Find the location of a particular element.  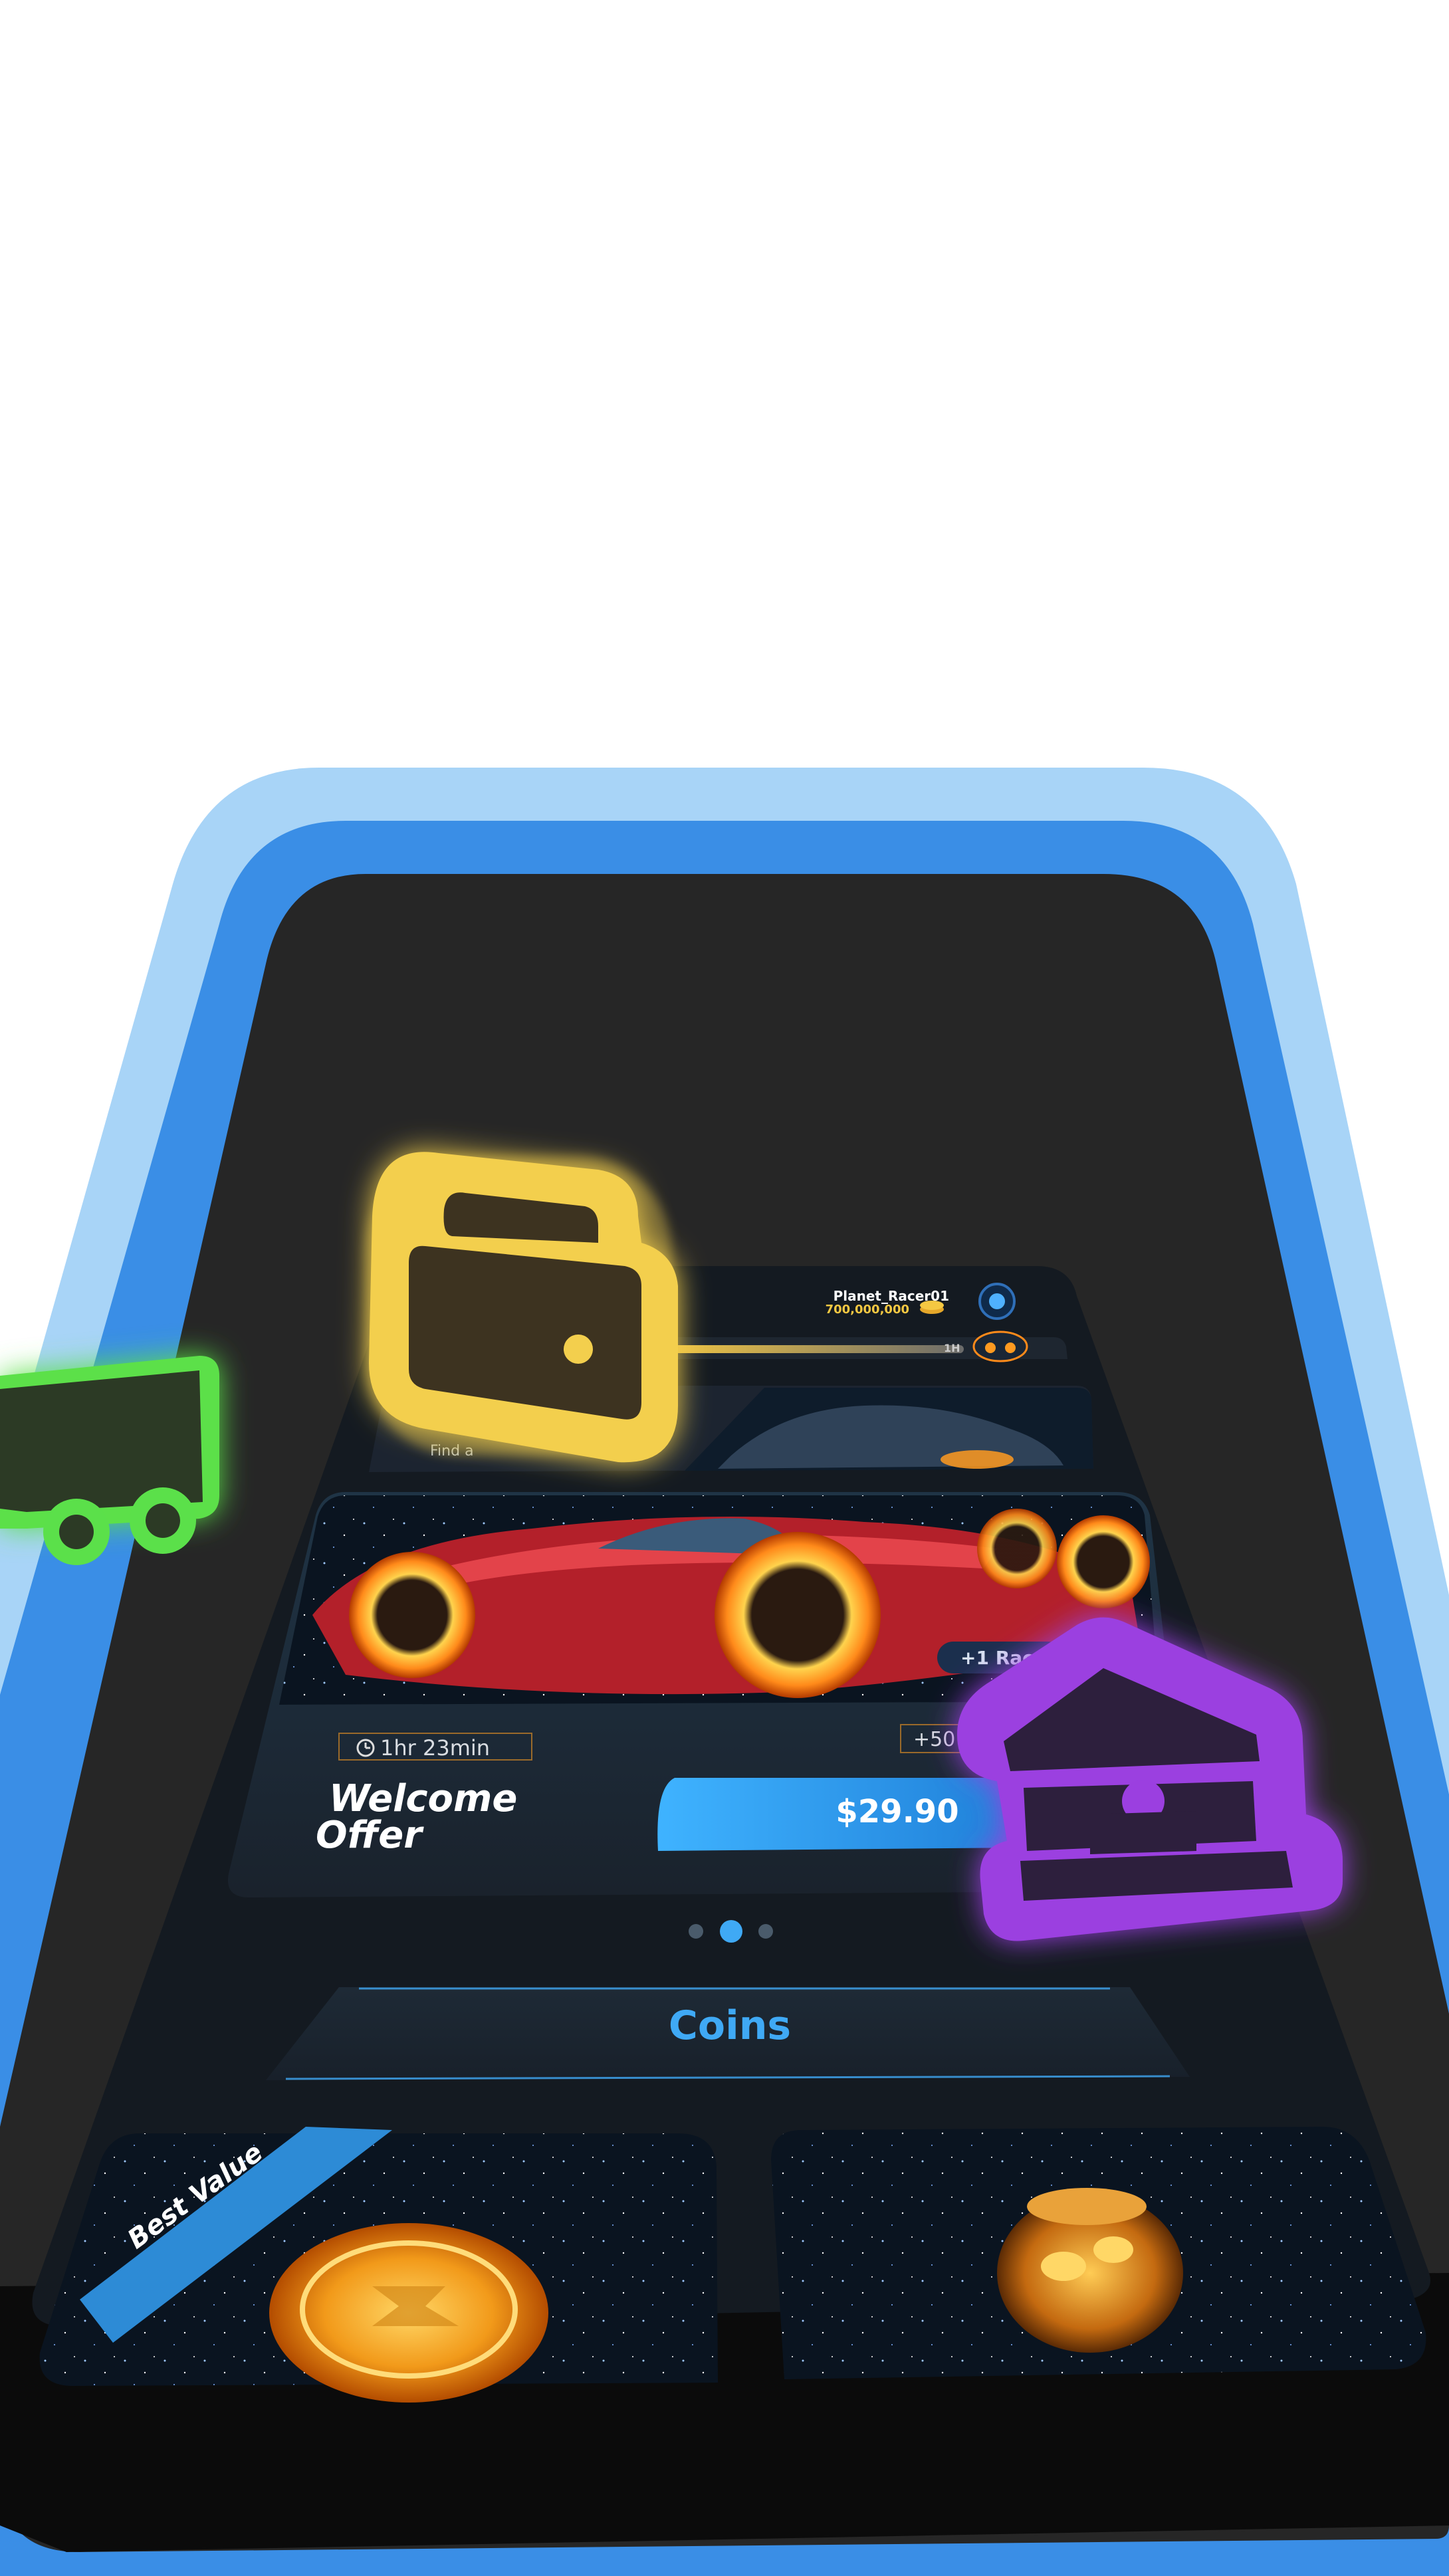

coin-balance: 700,000,000 is located at coordinates (867, 1310).